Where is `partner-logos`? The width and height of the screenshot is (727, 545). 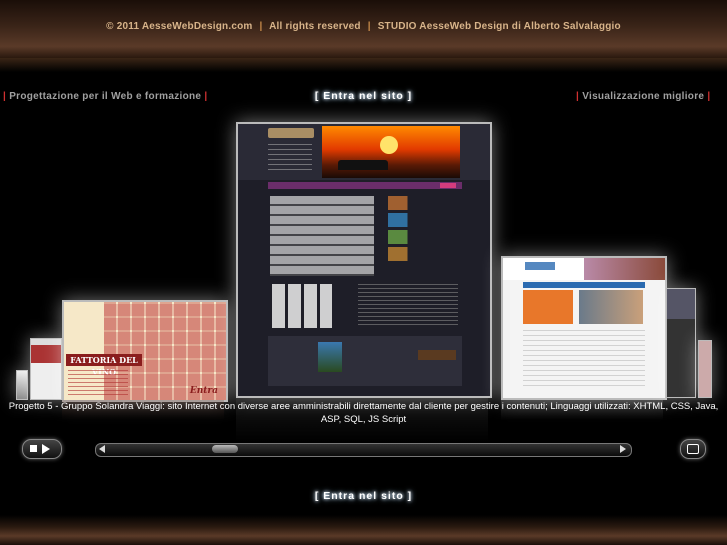 partner-logos is located at coordinates (302, 306).